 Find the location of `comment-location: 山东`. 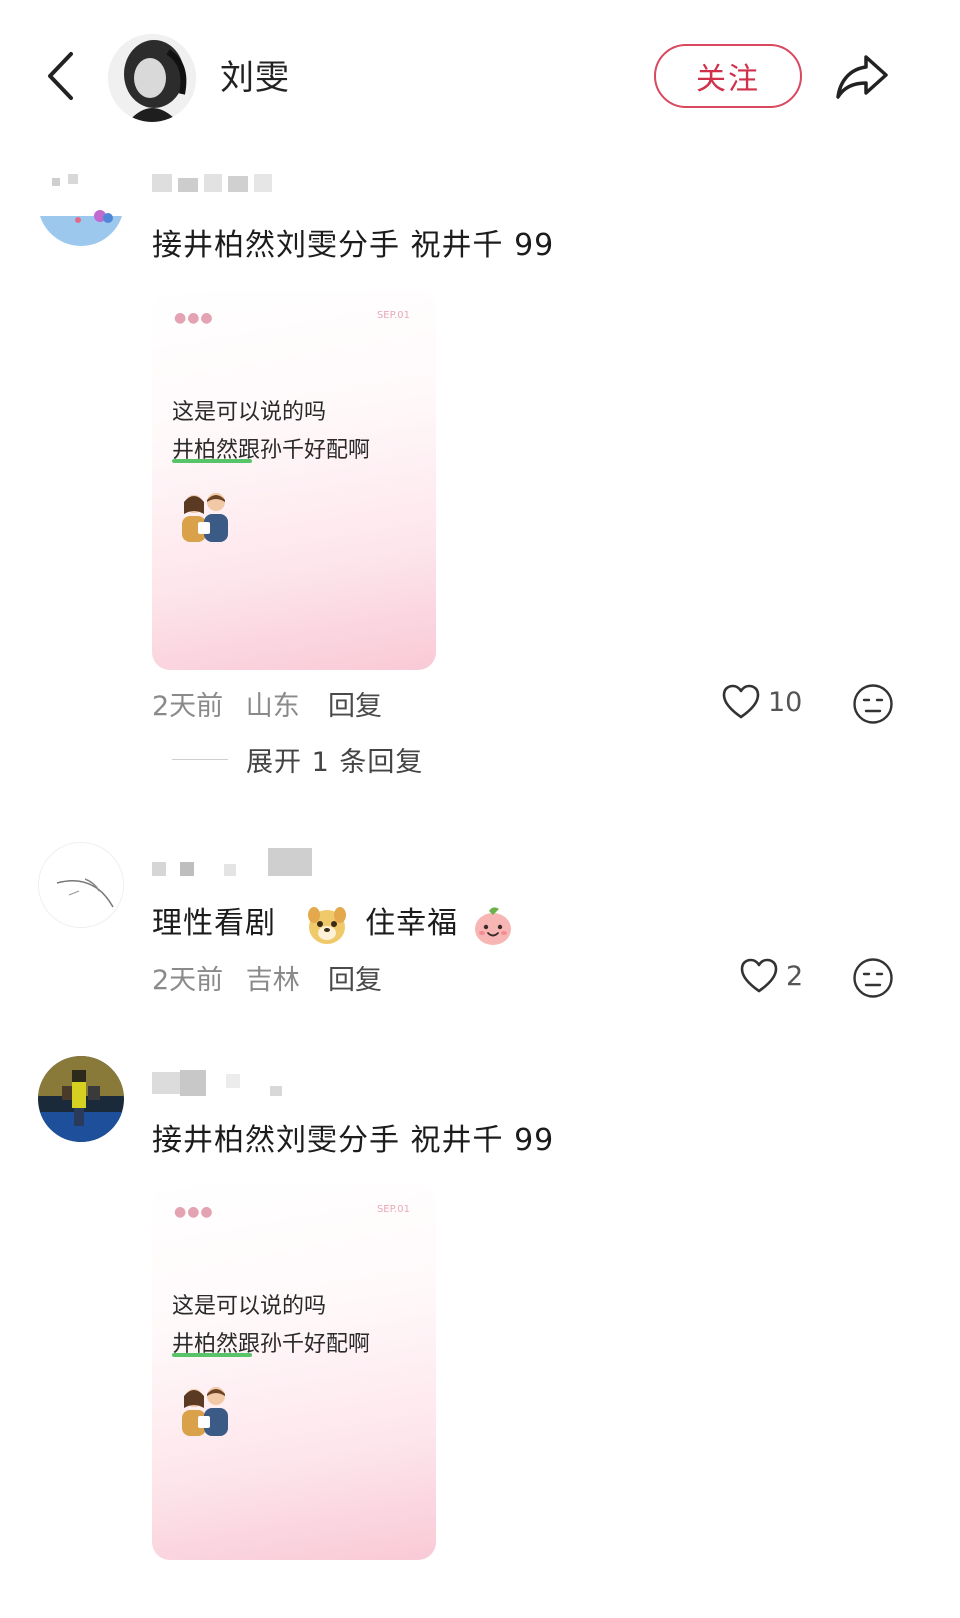

comment-location: 山东 is located at coordinates (272, 706).